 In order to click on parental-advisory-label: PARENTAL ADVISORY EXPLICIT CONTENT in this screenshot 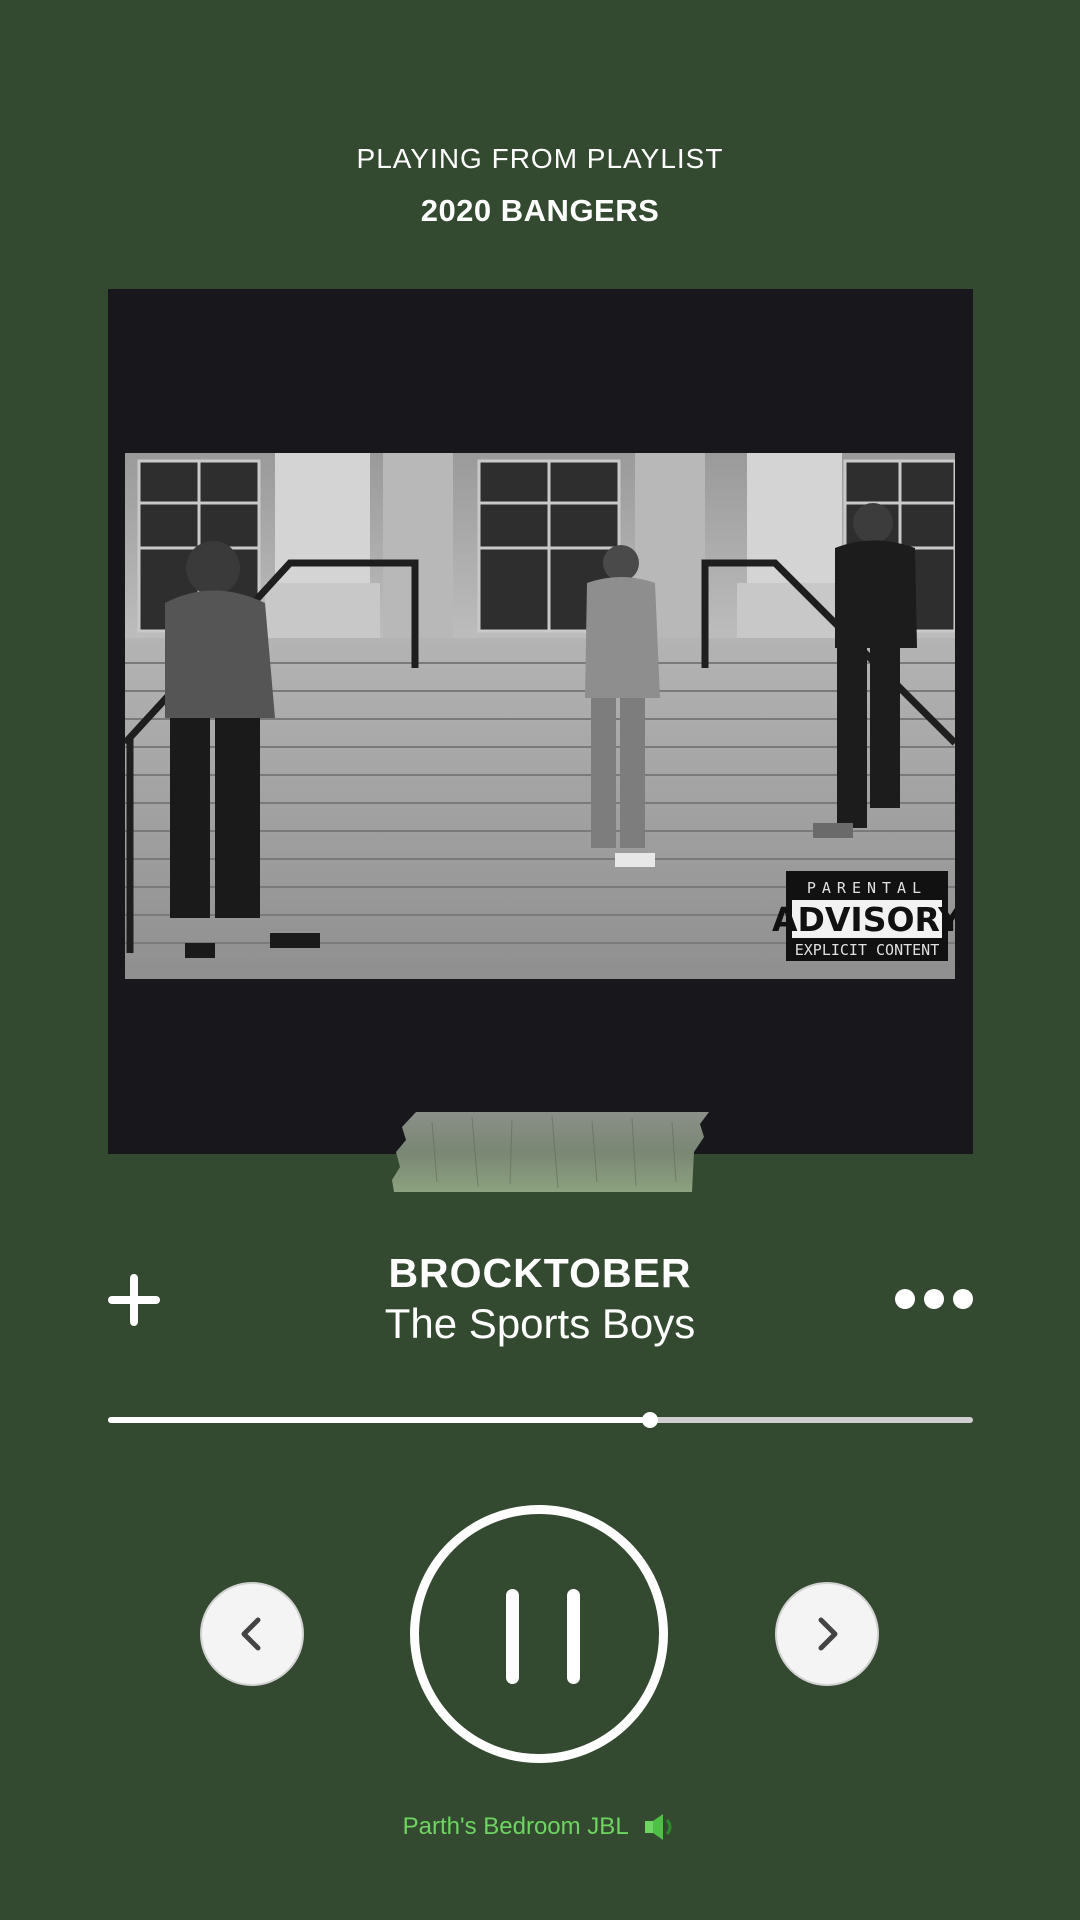, I will do `click(863, 916)`.